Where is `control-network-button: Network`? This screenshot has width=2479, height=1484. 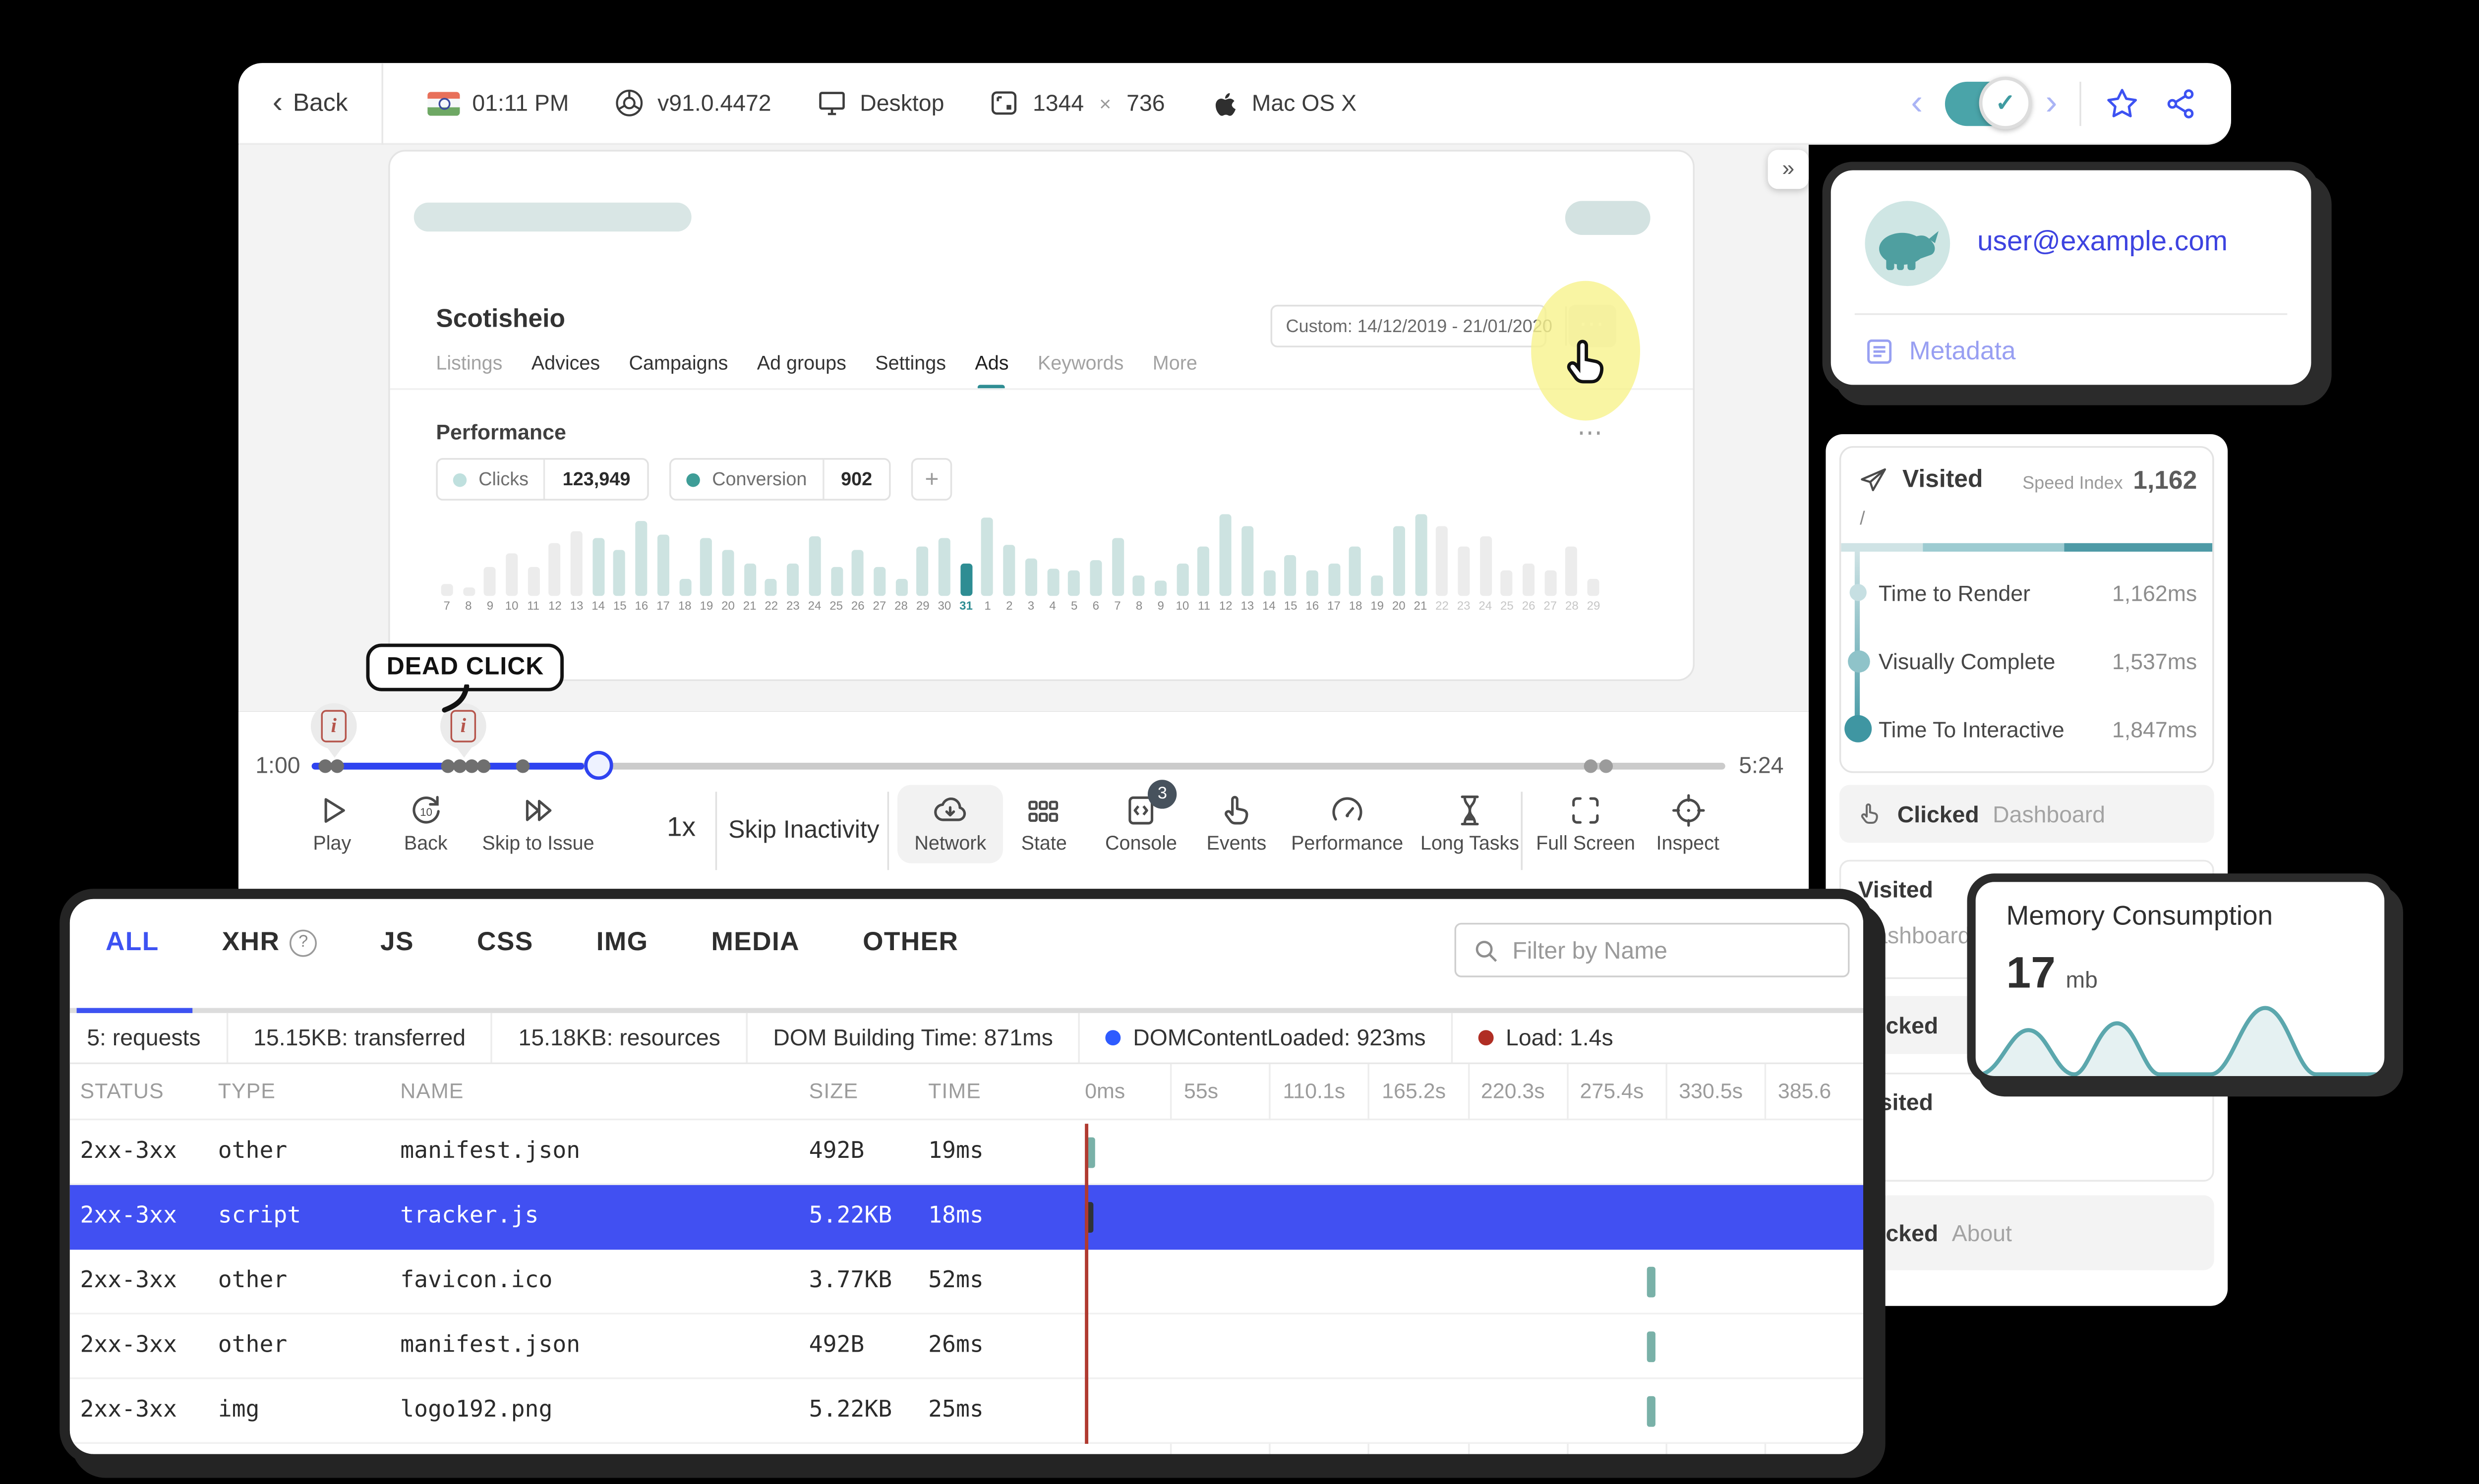
control-network-button: Network is located at coordinates (950, 824).